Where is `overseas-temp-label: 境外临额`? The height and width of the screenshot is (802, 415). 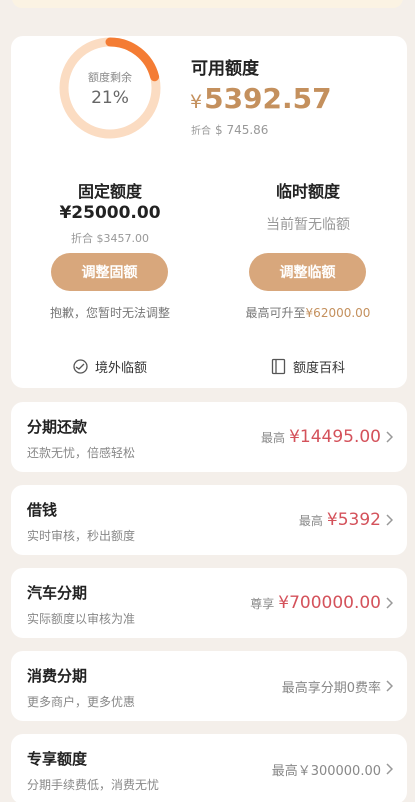 overseas-temp-label: 境外临额 is located at coordinates (121, 368).